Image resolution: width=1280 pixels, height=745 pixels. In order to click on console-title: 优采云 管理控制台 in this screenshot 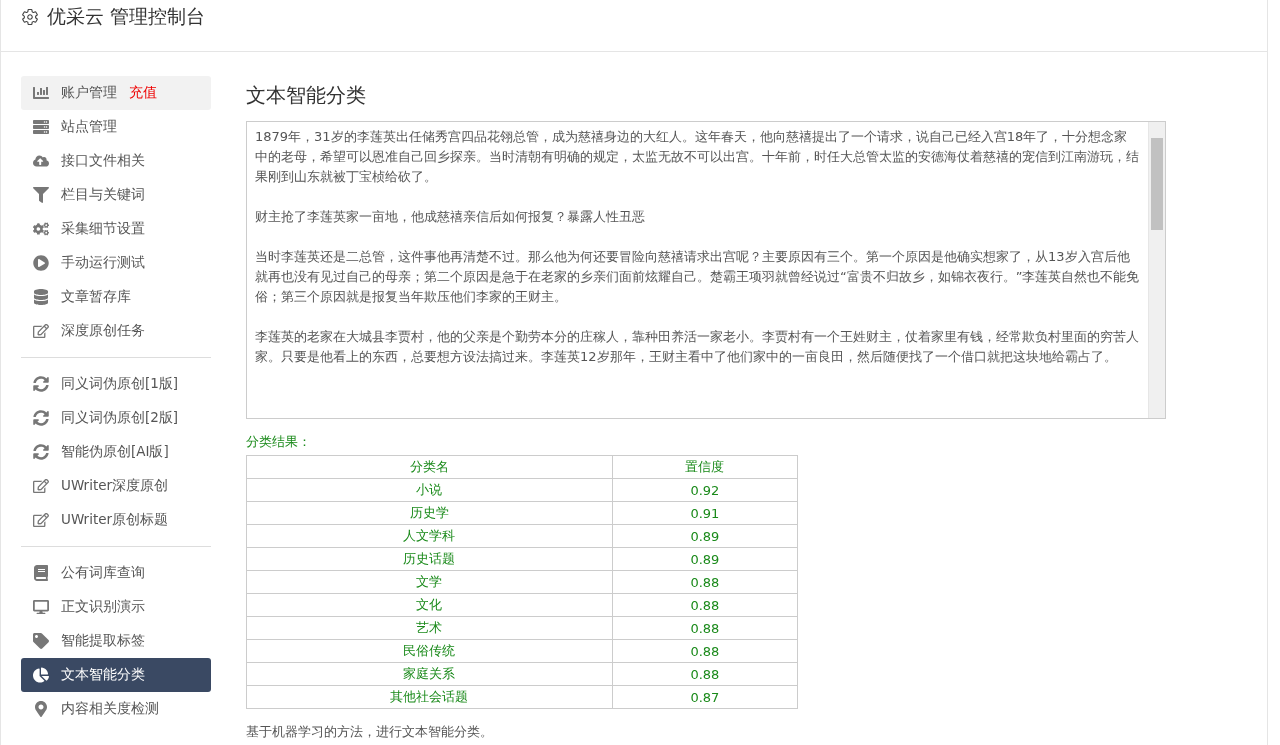, I will do `click(126, 16)`.